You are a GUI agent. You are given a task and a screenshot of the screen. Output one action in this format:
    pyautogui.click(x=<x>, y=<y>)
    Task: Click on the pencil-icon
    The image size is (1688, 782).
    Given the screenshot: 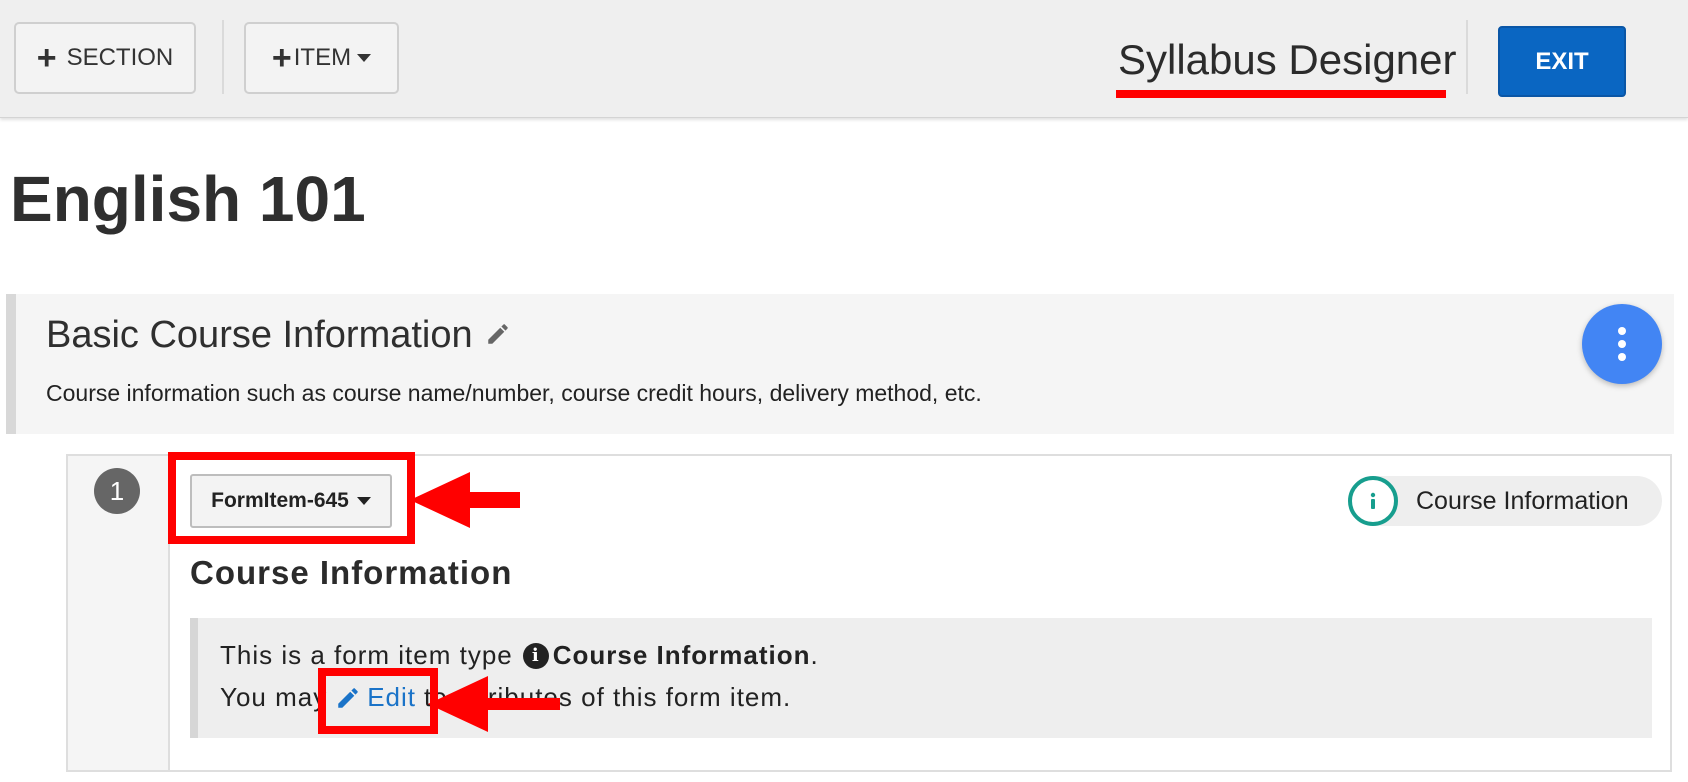 What is the action you would take?
    pyautogui.click(x=498, y=335)
    